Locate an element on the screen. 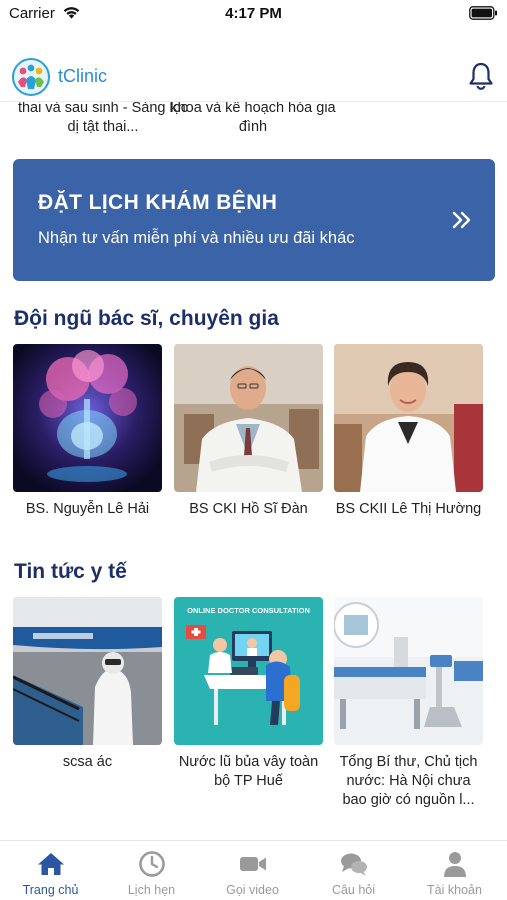 This screenshot has width=507, height=900. news-section-title: Tin tức y tế is located at coordinates (70, 571).